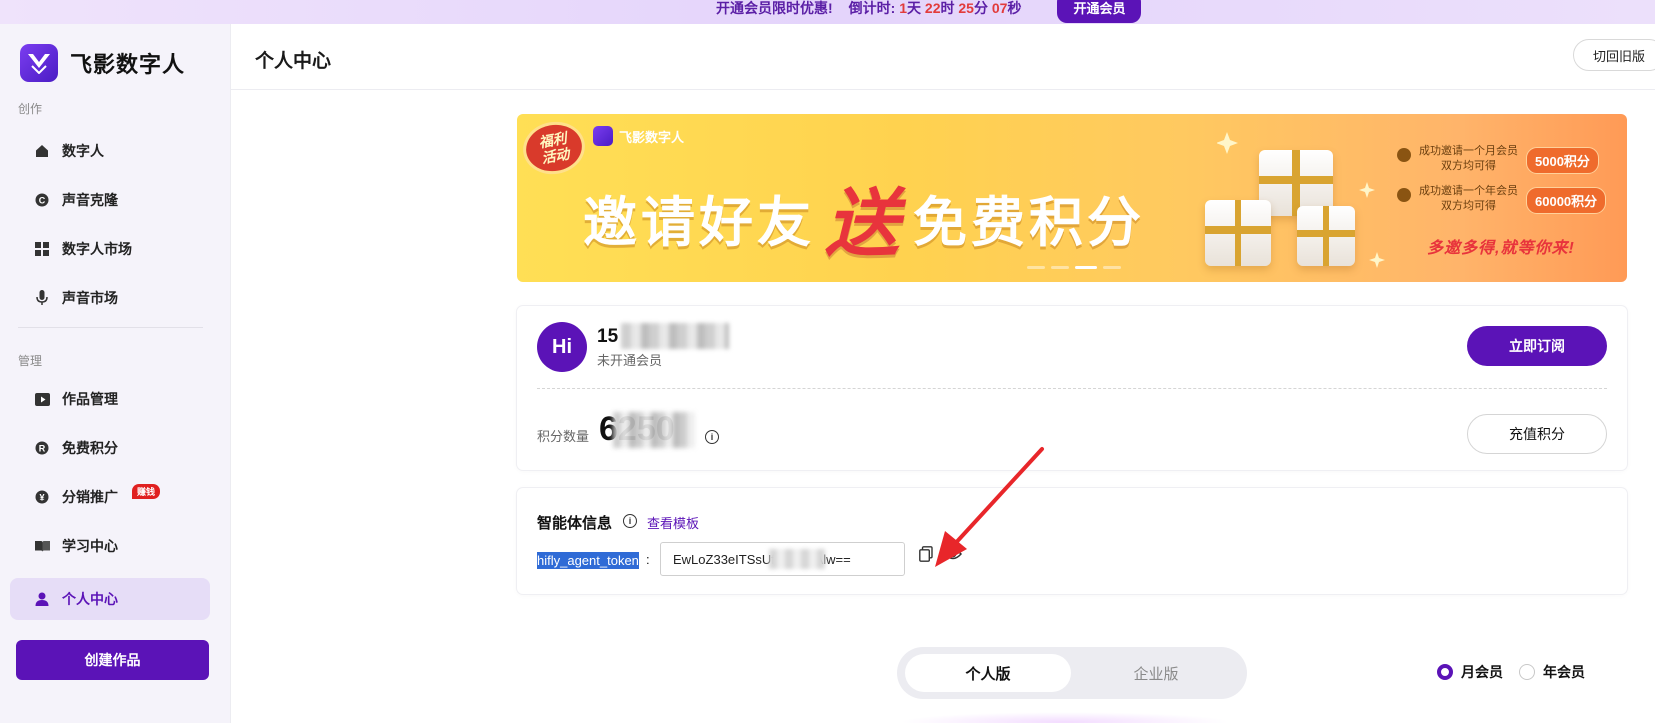  Describe the element at coordinates (988, 673) in the screenshot. I see `tab-personal: 个人版` at that location.